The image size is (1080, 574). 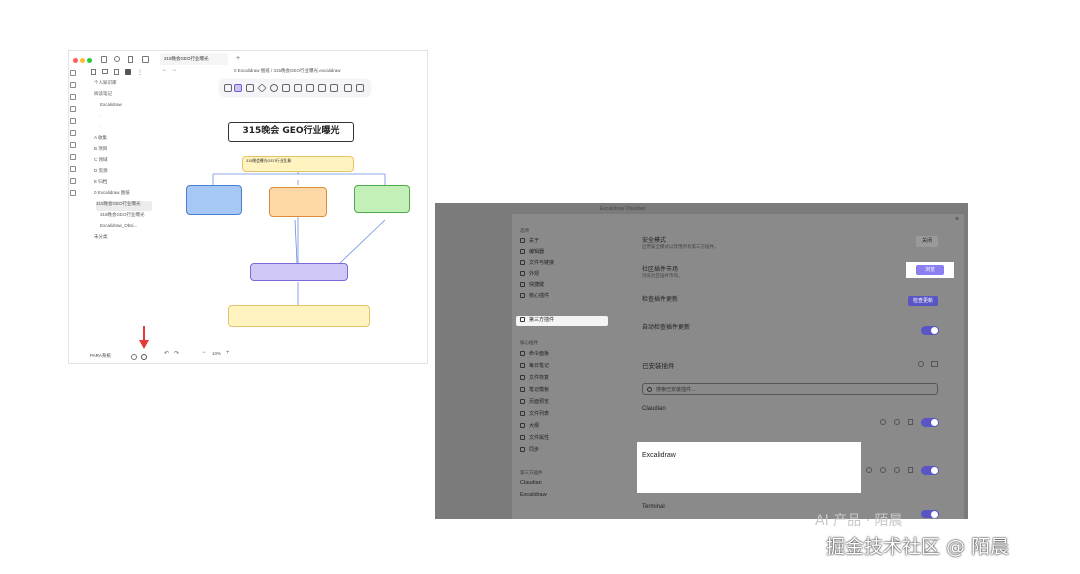 What do you see at coordinates (564, 403) in the screenshot?
I see `settings-nav-item: 页面预览` at bounding box center [564, 403].